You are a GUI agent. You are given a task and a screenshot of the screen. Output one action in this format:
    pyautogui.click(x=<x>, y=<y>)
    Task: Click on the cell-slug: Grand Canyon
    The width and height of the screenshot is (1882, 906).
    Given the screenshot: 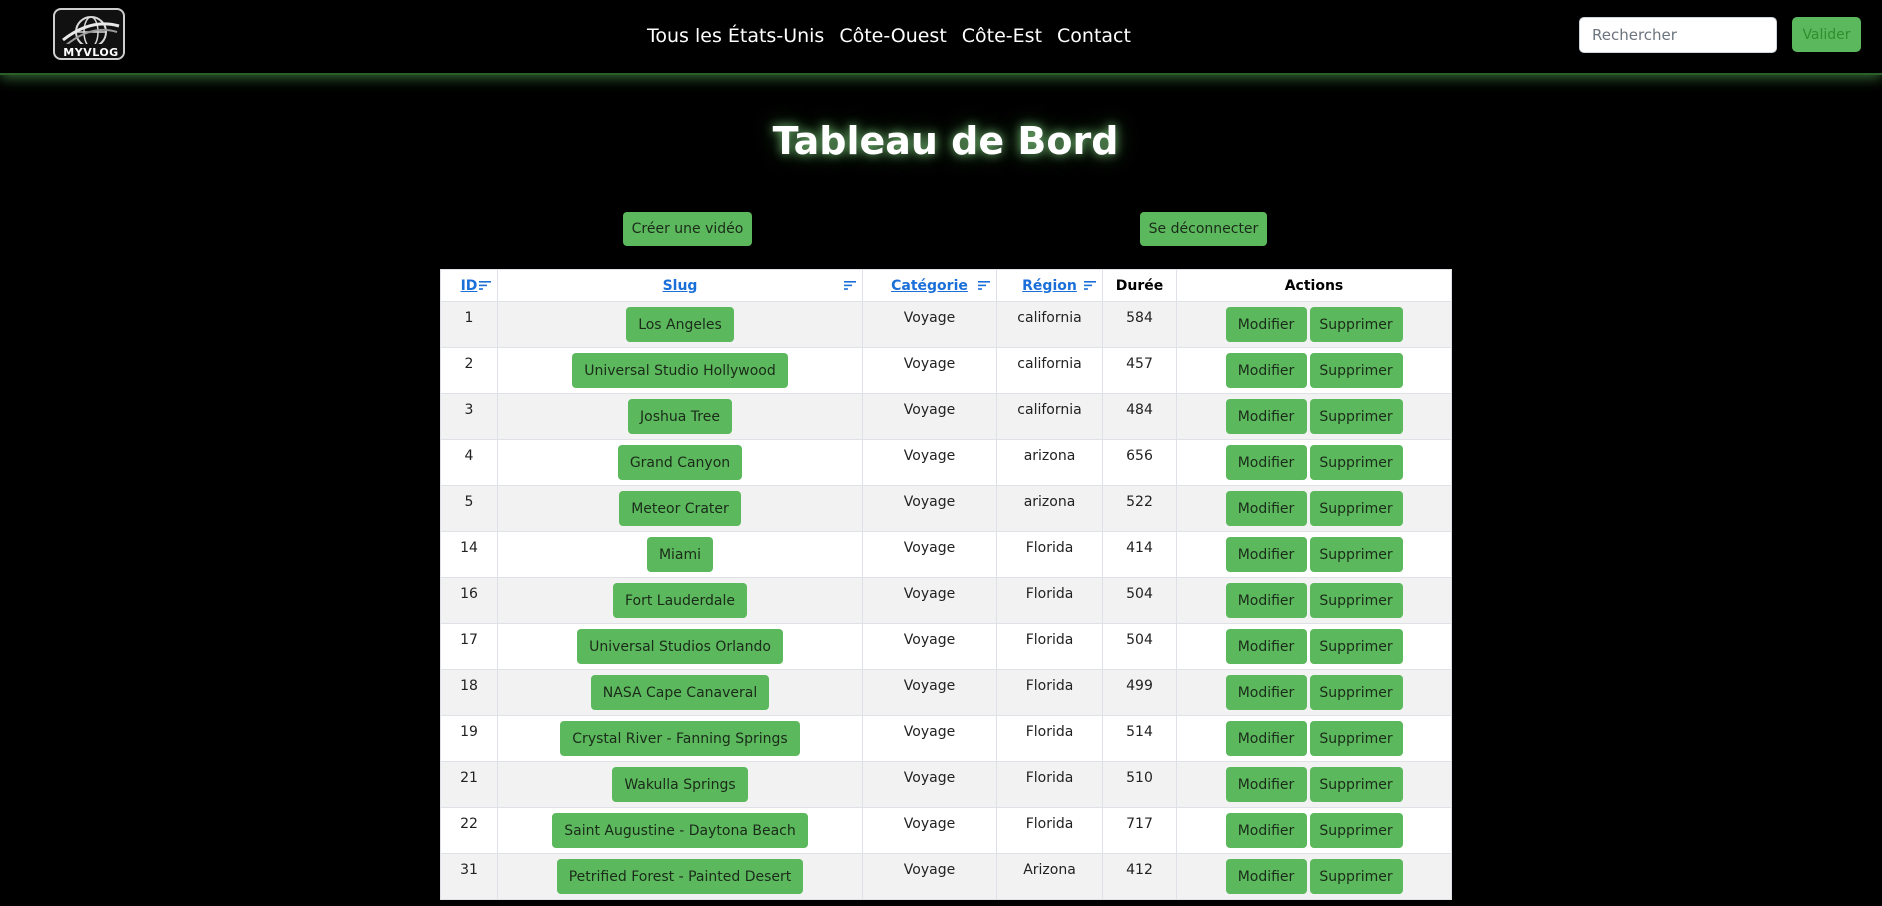 What is the action you would take?
    pyautogui.click(x=680, y=462)
    